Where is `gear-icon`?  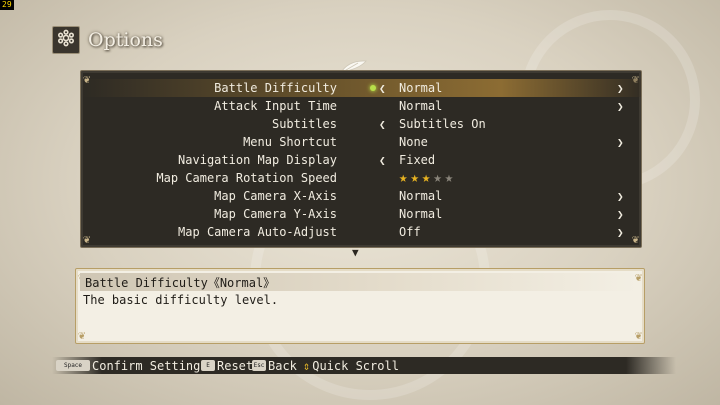 gear-icon is located at coordinates (66, 40).